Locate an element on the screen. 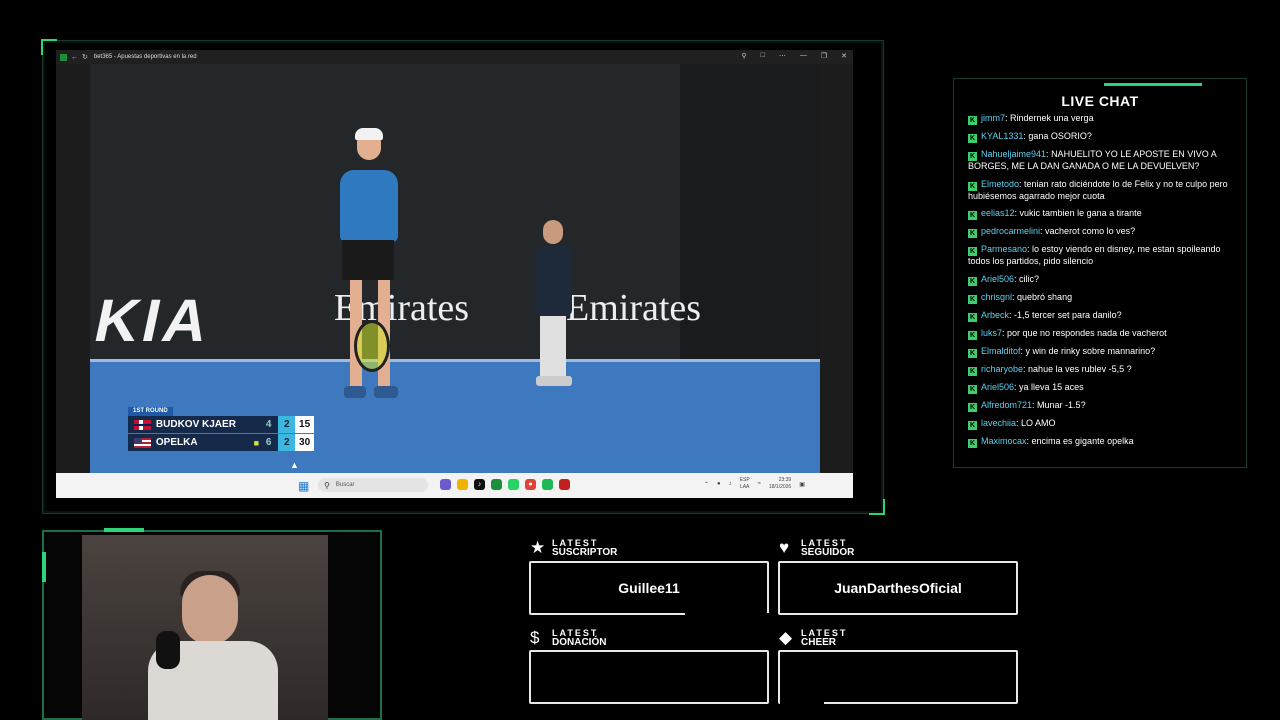 The image size is (1280, 720). zoom-icon: ⚲ is located at coordinates (743, 56).